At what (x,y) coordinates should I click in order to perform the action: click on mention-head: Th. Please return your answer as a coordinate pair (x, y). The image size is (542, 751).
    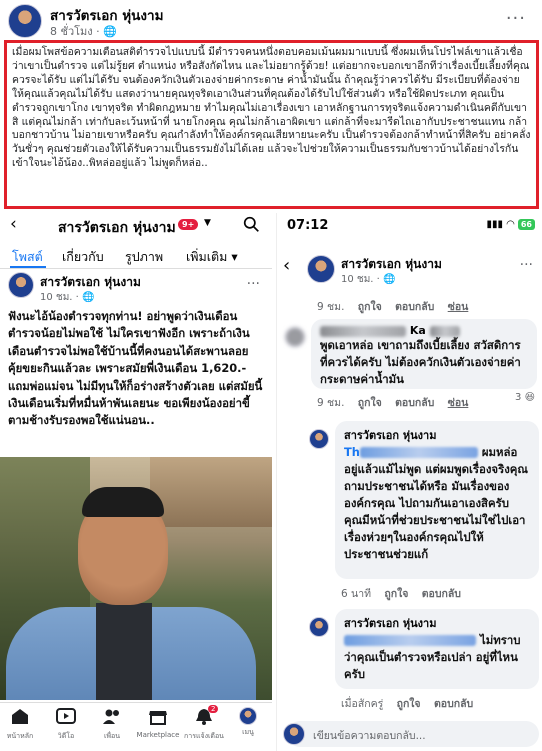
    Looking at the image, I should click on (352, 452).